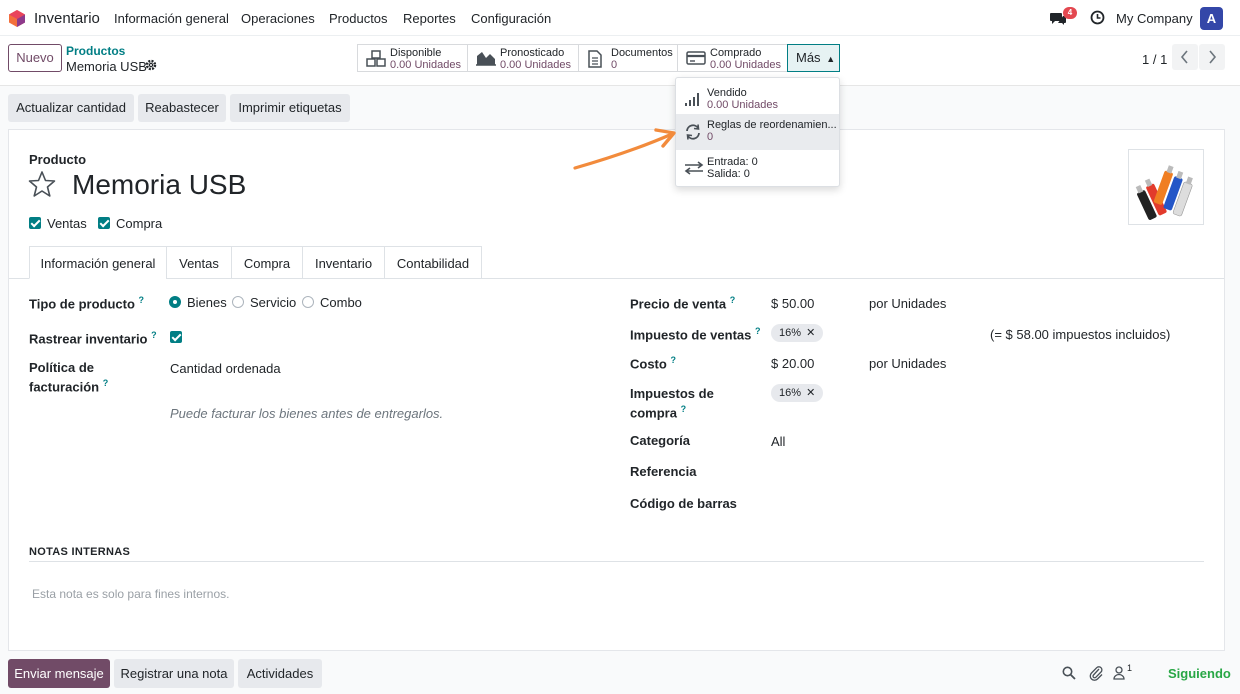 This screenshot has height=694, width=1240. I want to click on sale-price-unit: por Unidades, so click(908, 303).